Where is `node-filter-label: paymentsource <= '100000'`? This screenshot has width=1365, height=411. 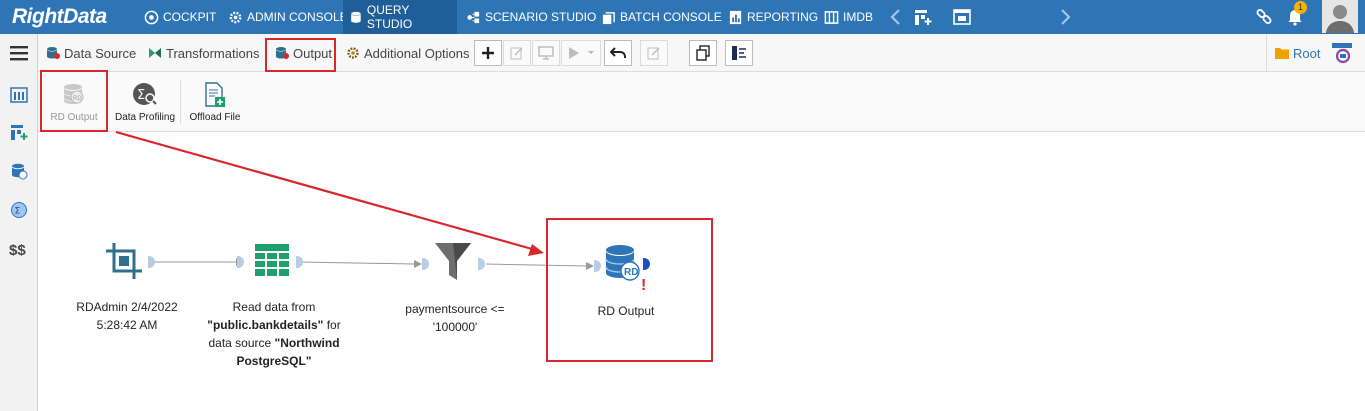 node-filter-label: paymentsource <= '100000' is located at coordinates (455, 318).